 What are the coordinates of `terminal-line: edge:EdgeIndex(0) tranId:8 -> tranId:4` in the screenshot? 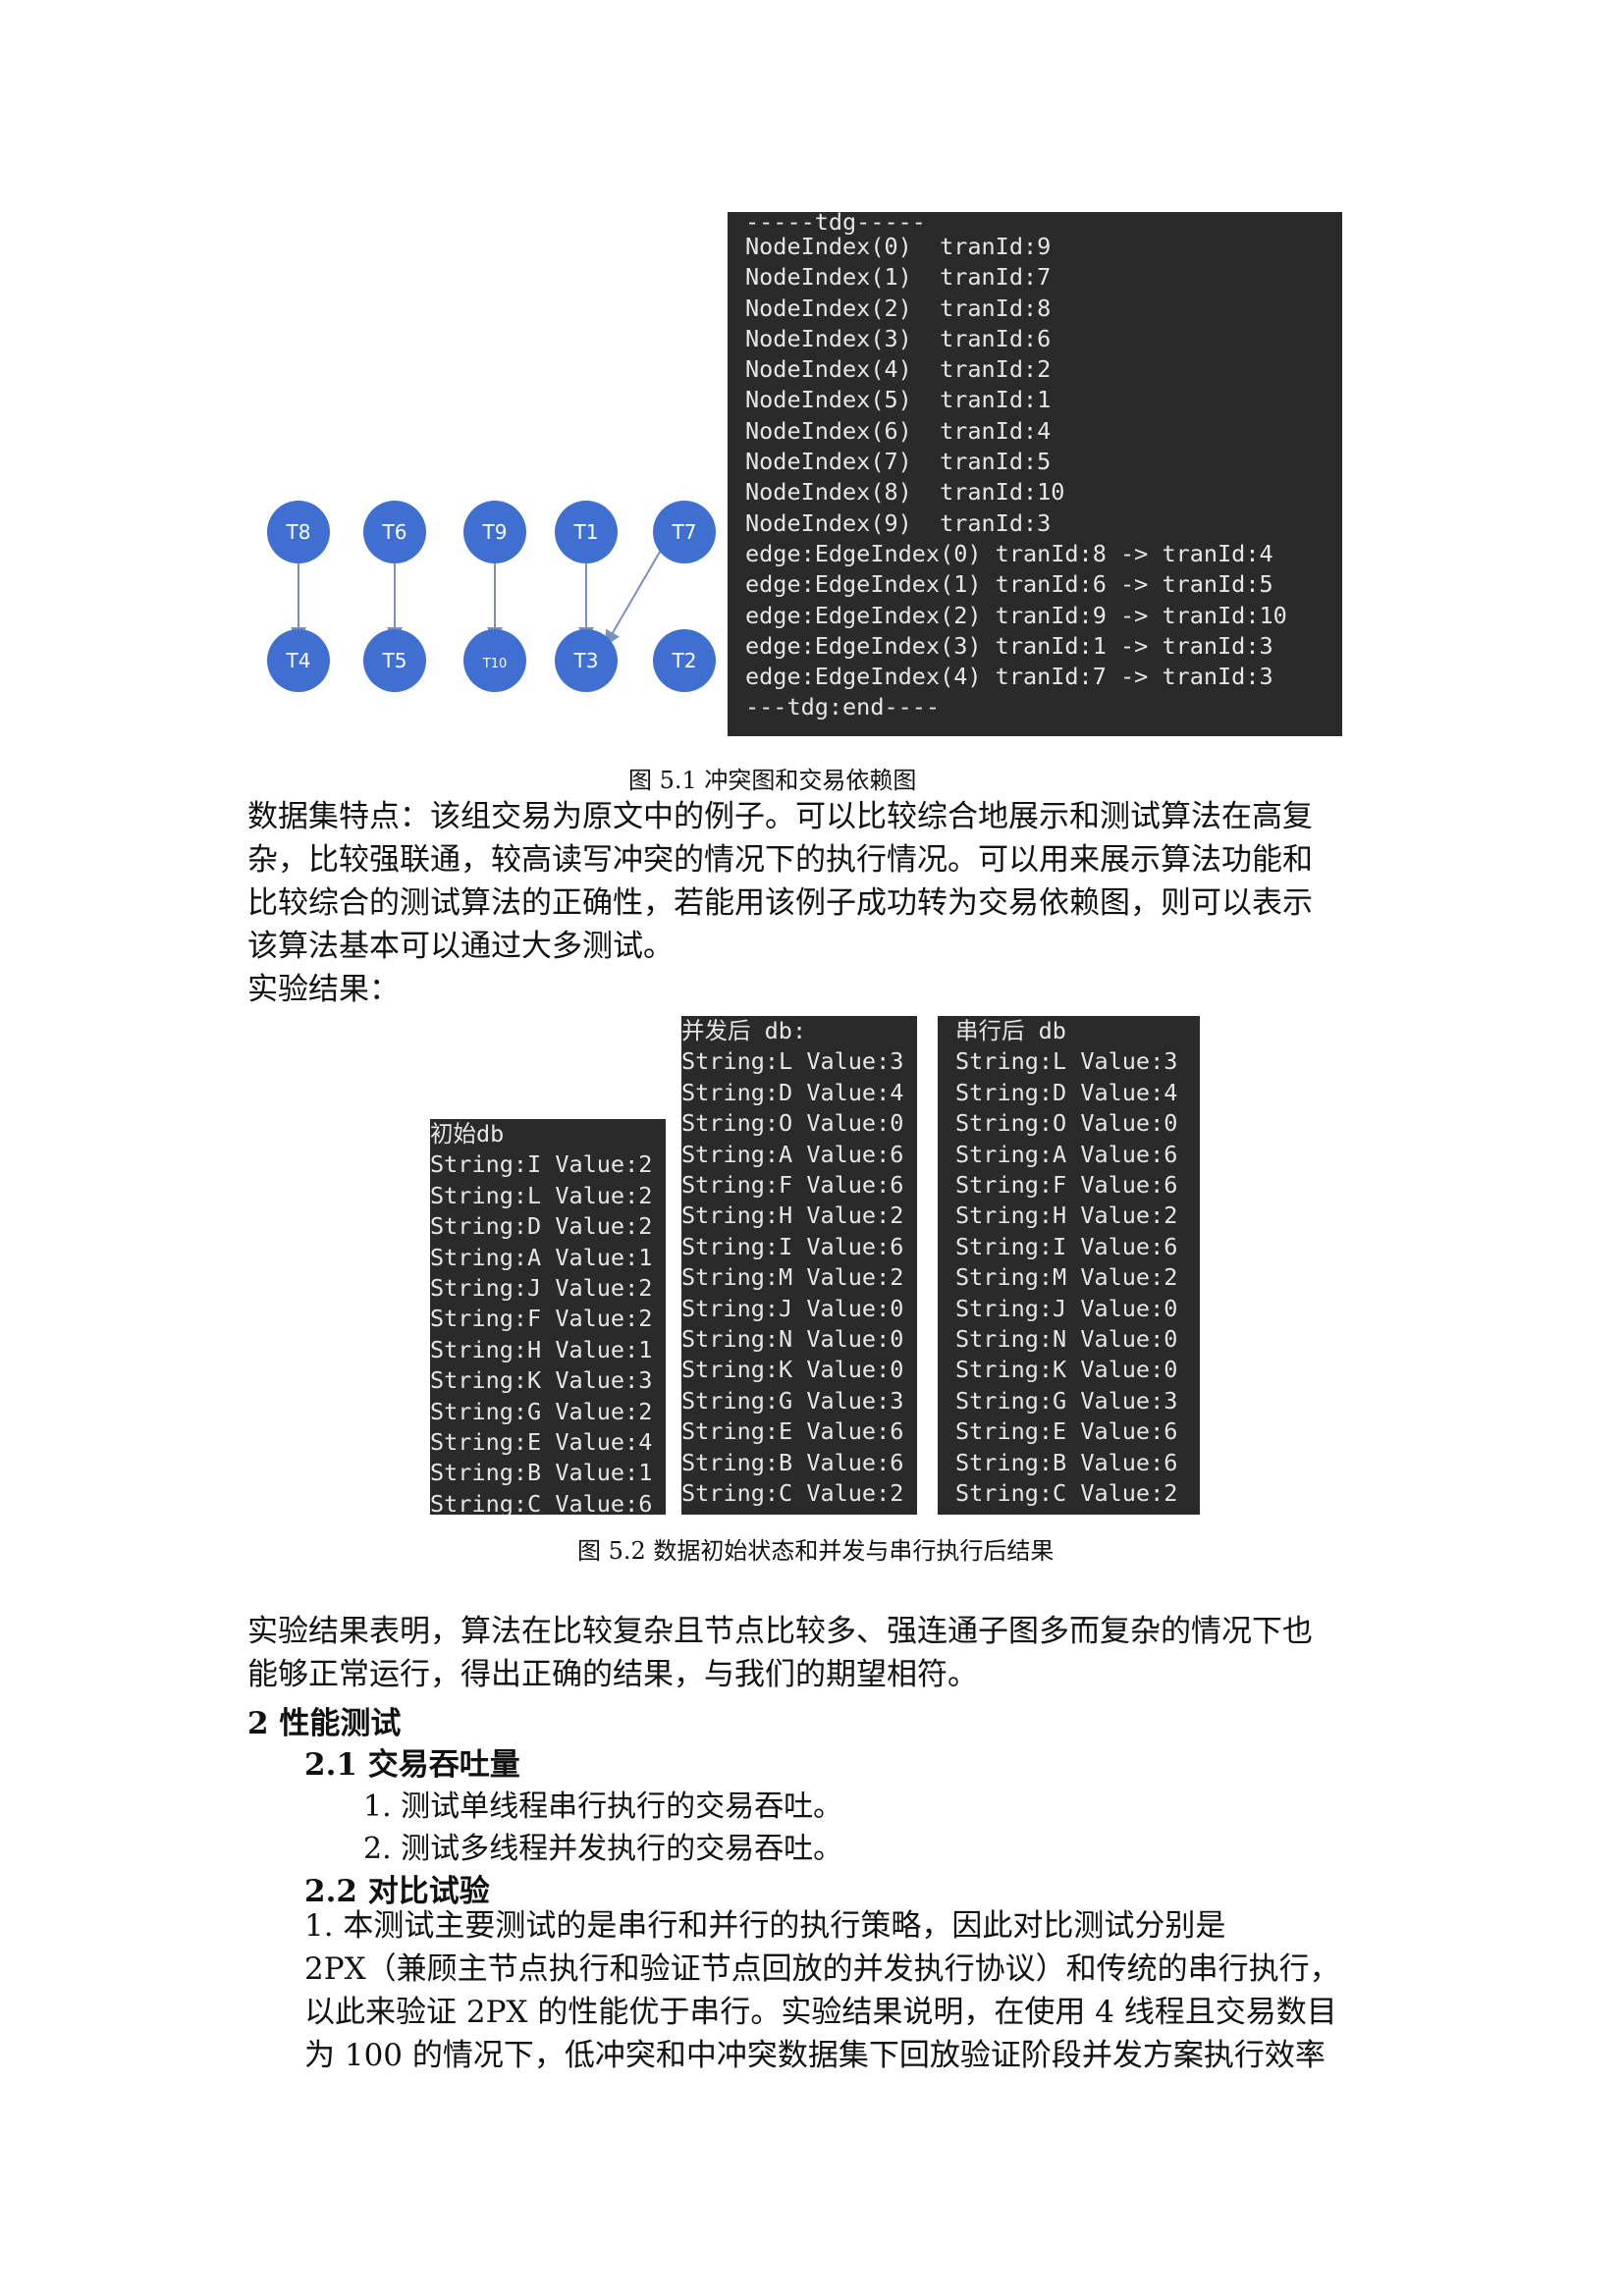 It's located at (1009, 553).